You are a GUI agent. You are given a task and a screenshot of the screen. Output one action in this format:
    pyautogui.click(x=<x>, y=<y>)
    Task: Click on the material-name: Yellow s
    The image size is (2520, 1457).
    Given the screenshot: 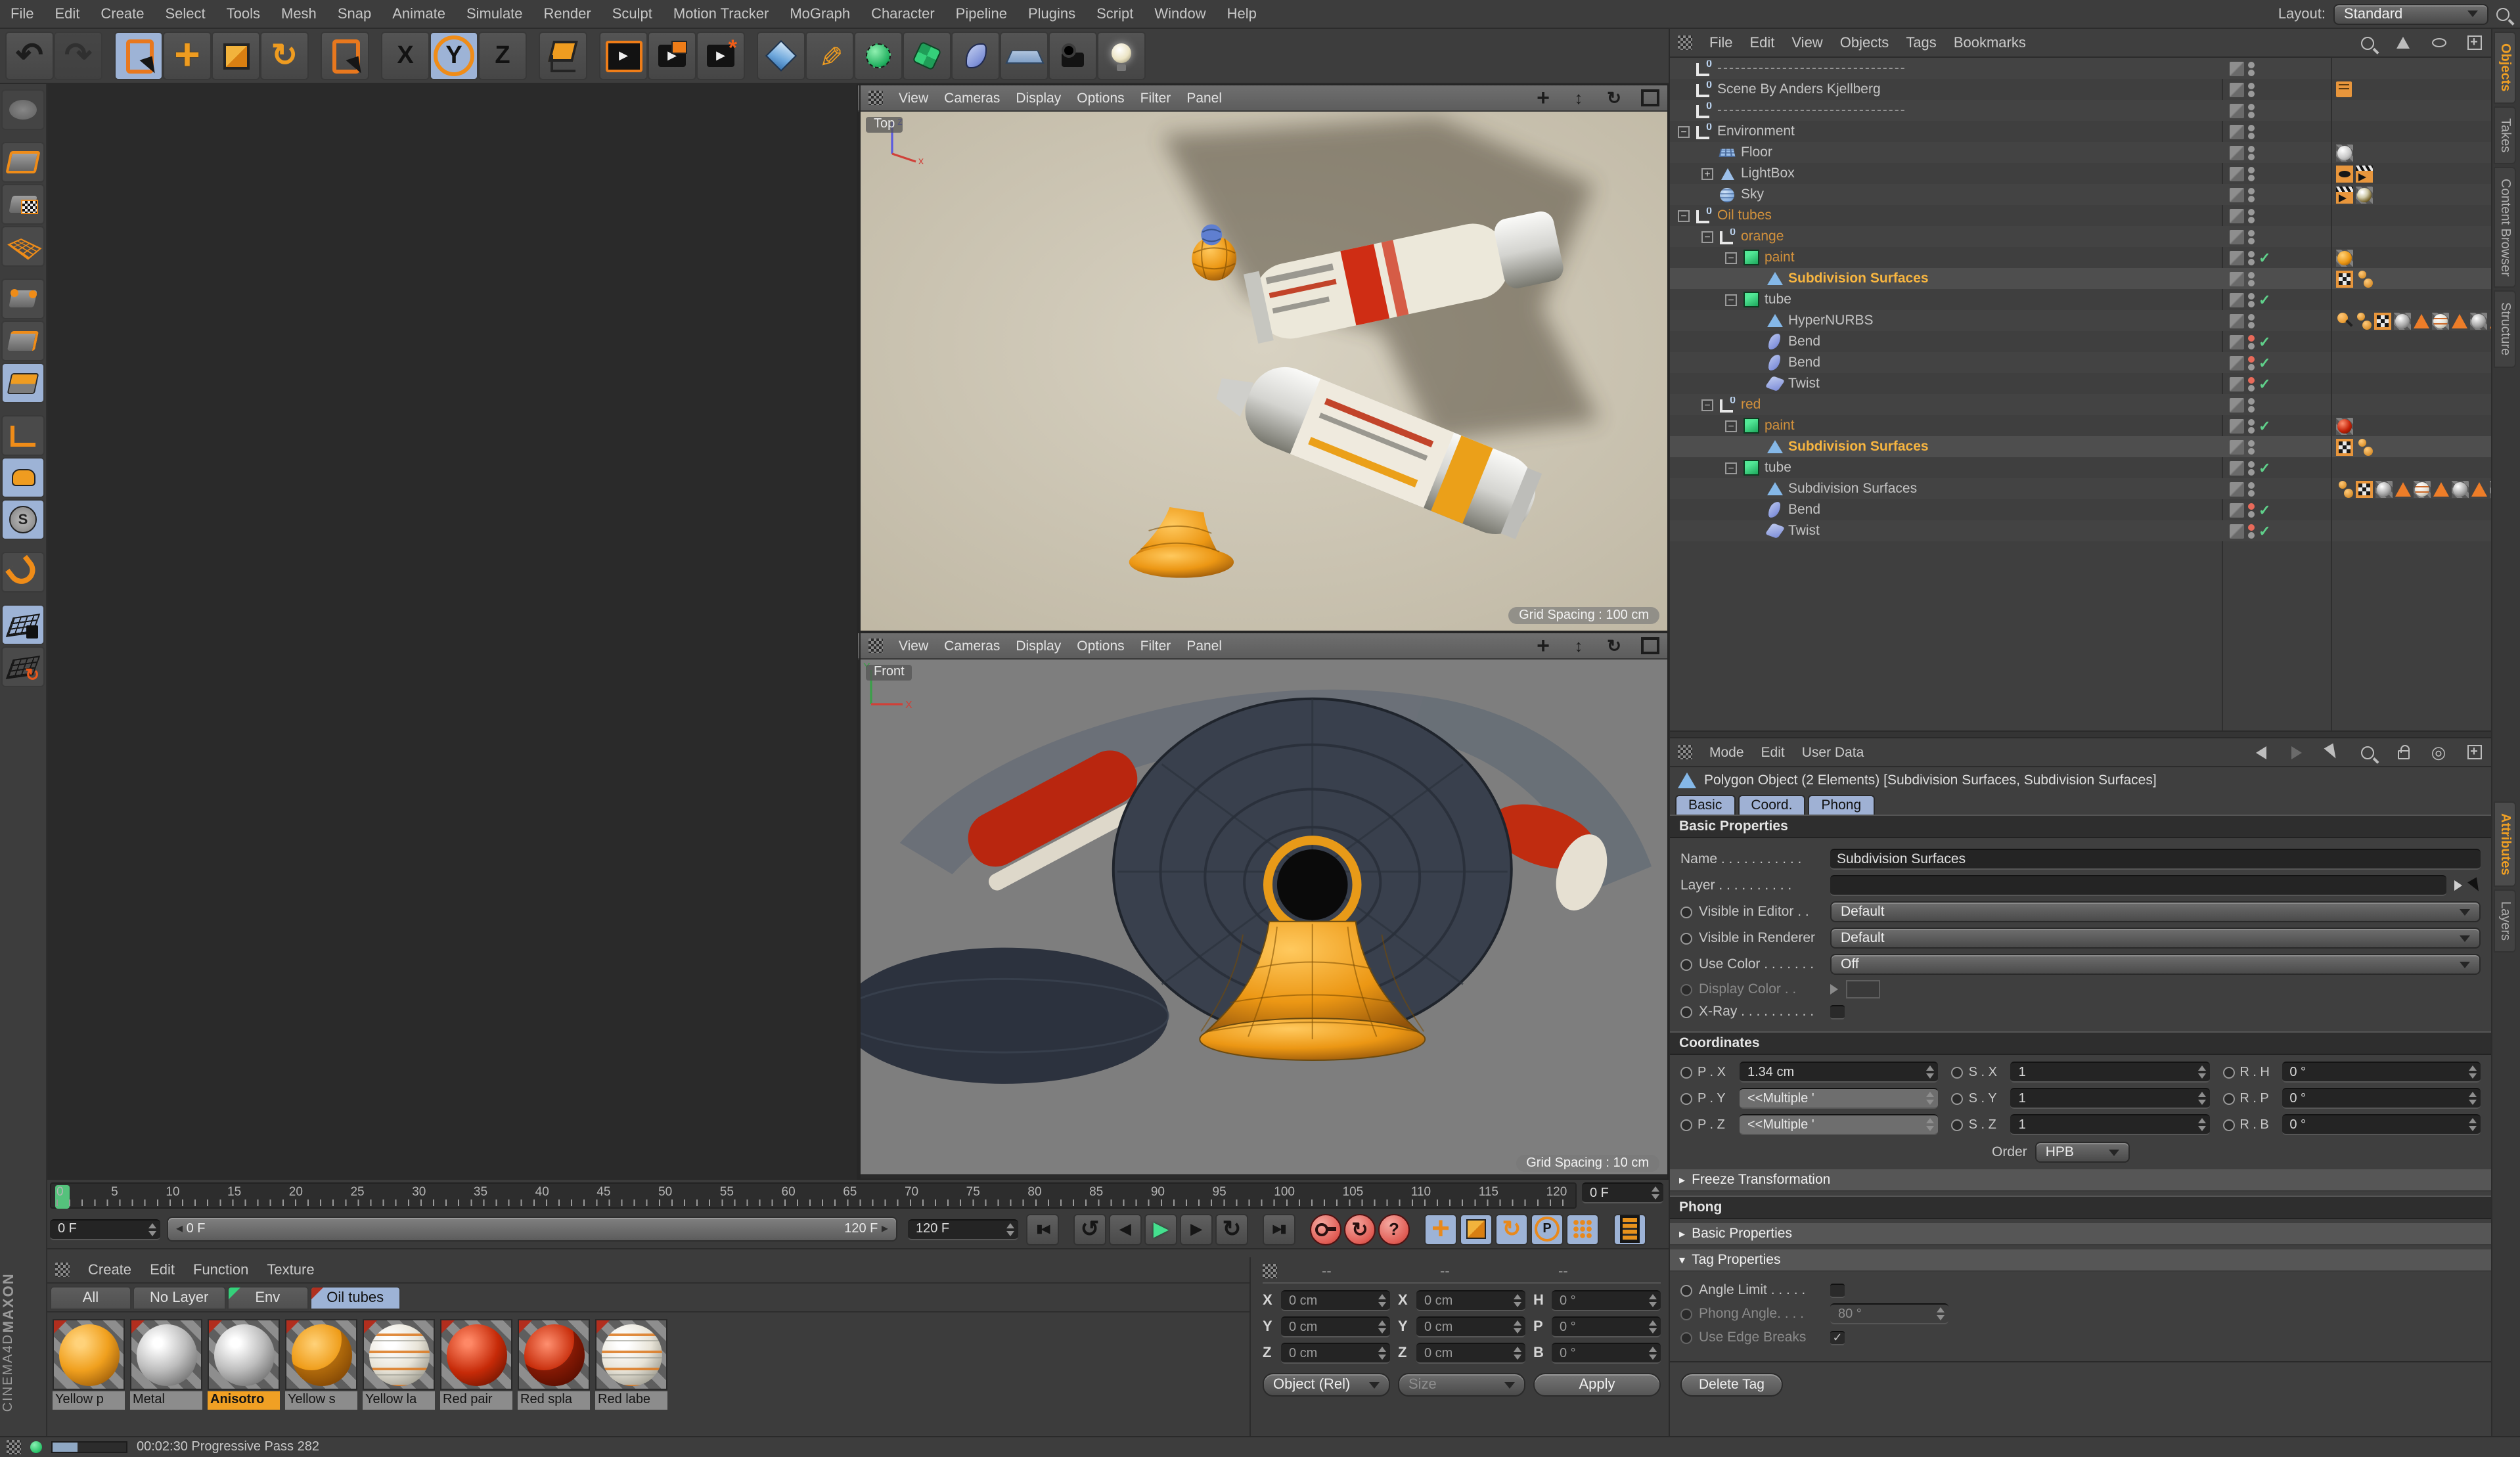 What is the action you would take?
    pyautogui.click(x=321, y=1400)
    